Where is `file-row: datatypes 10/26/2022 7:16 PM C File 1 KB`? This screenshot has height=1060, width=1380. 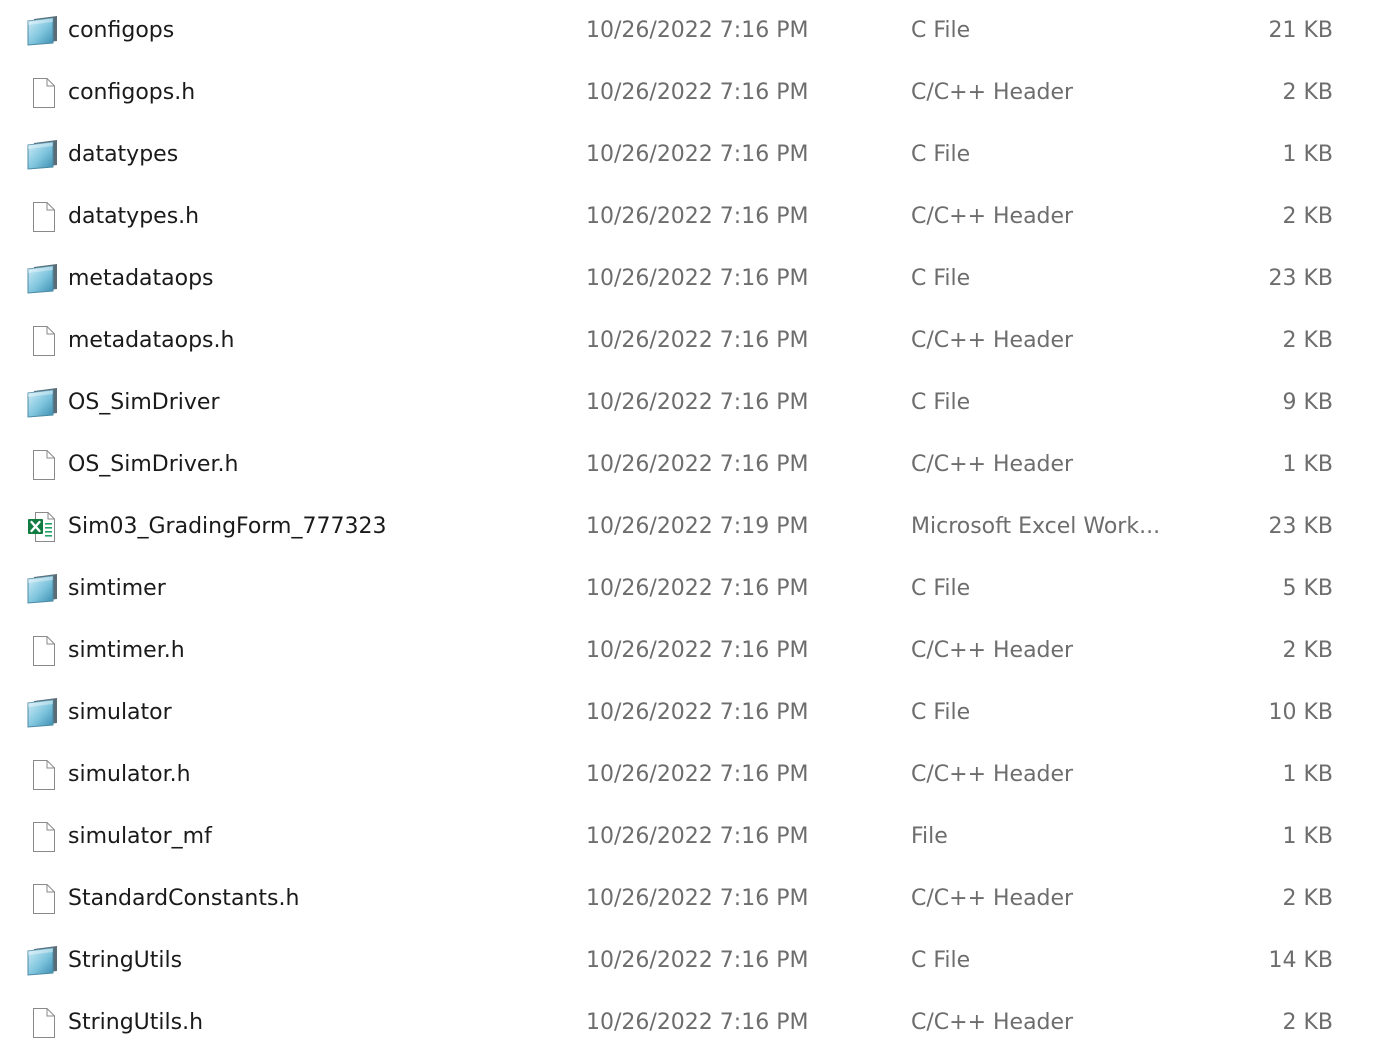
file-row: datatypes 10/26/2022 7:16 PM C File 1 KB is located at coordinates (690, 155).